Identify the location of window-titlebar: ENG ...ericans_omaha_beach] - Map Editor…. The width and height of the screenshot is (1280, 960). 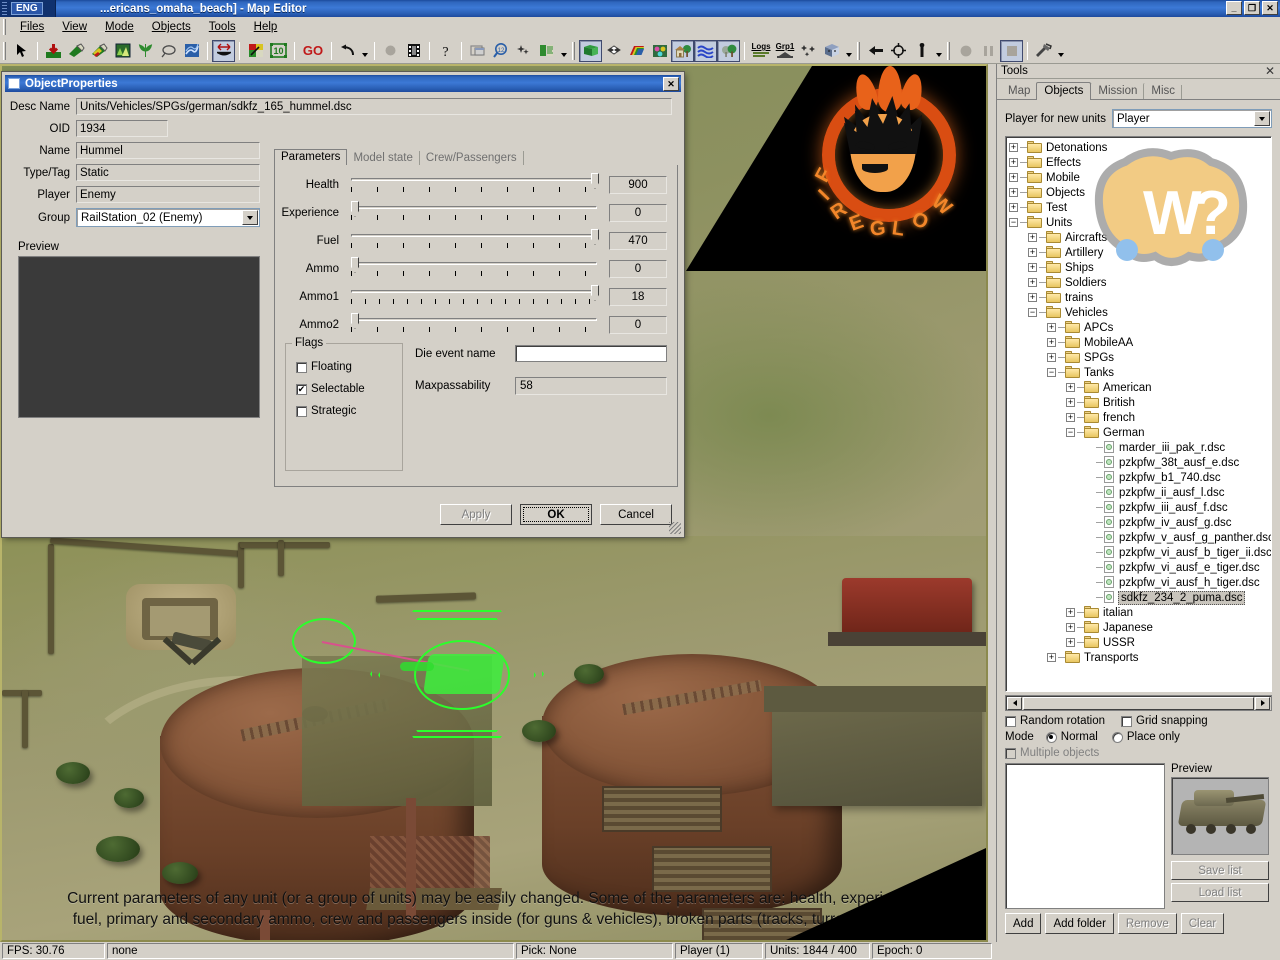
(640, 8).